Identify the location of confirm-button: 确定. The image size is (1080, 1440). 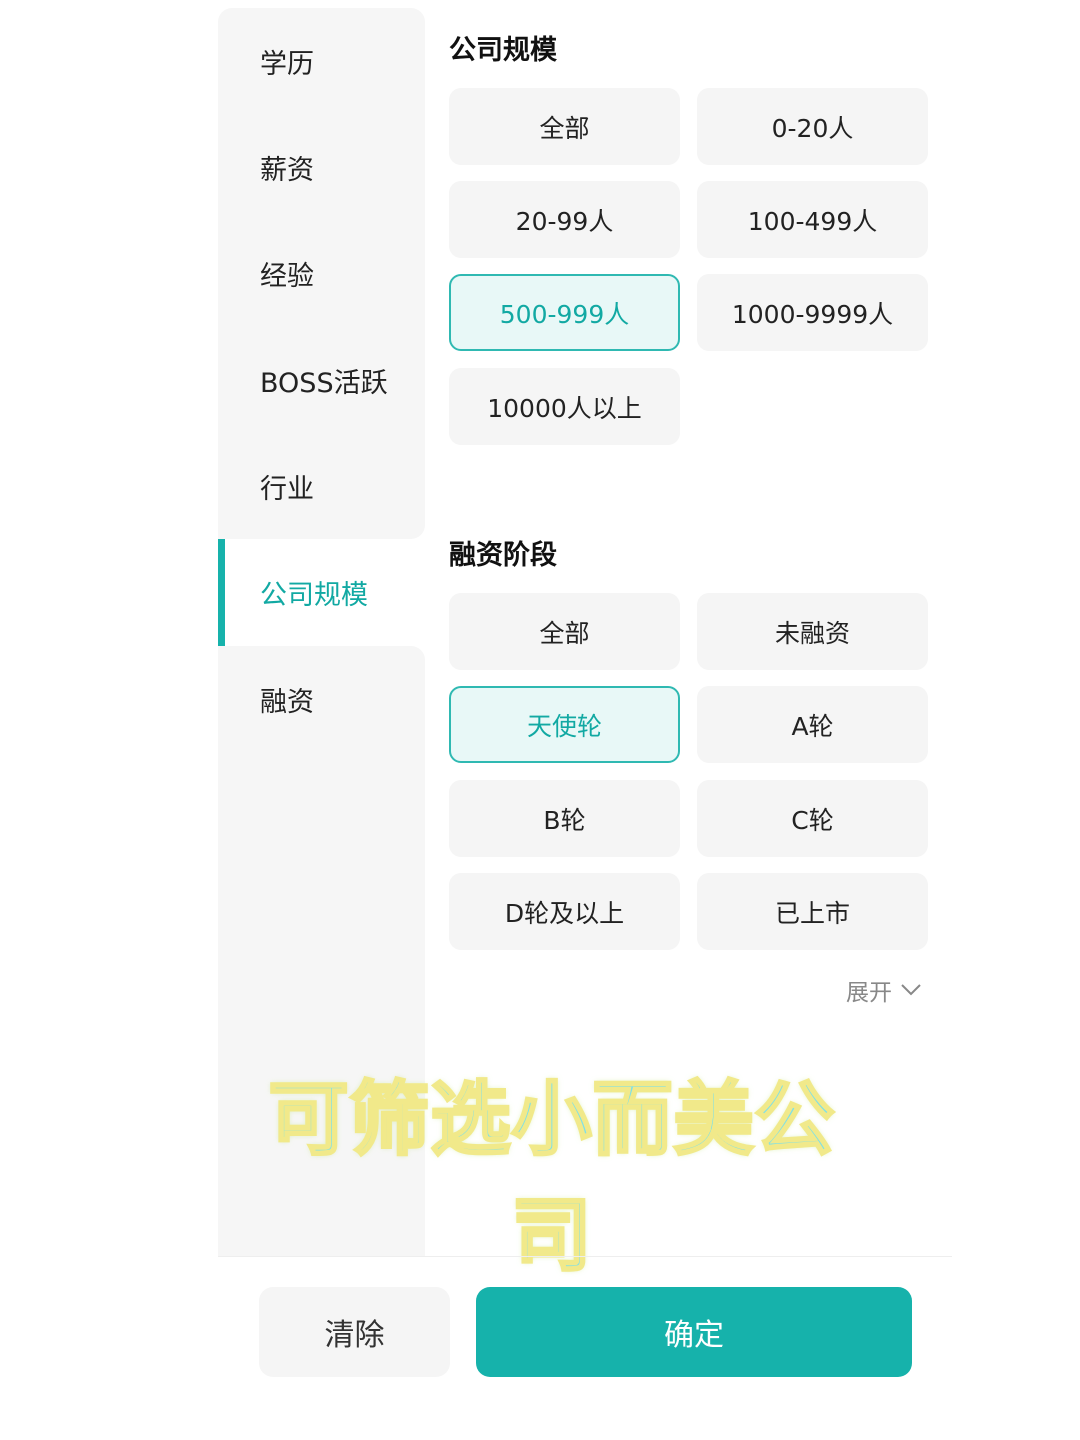
(694, 1332).